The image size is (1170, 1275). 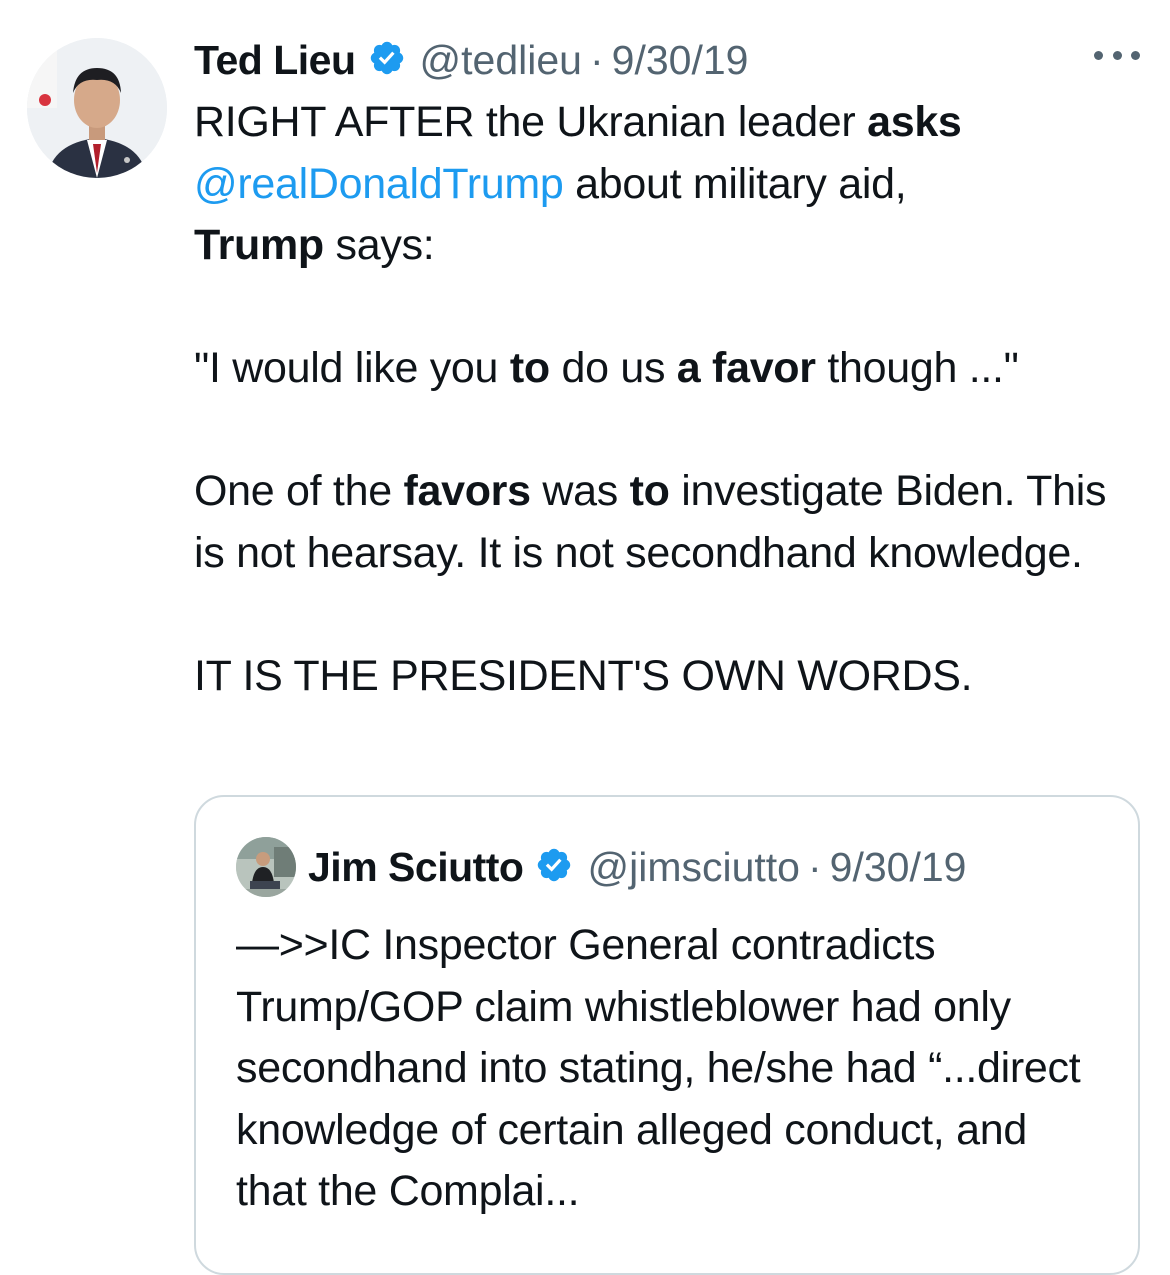 What do you see at coordinates (680, 60) in the screenshot?
I see `tweet-date: 9/30/19` at bounding box center [680, 60].